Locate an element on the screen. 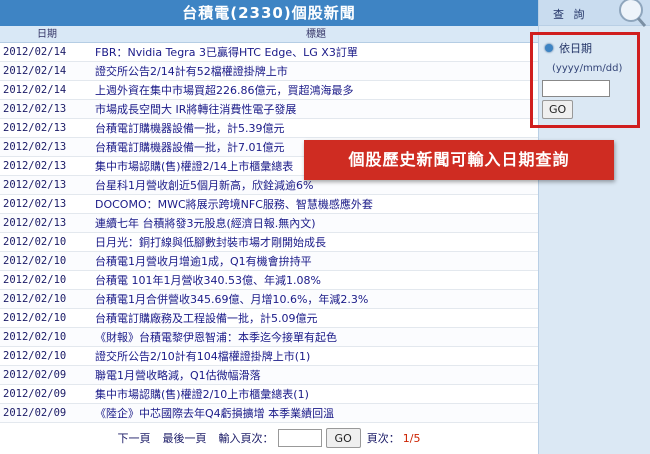 This screenshot has width=650, height=454. news-title-link: 台積電 101年1月營收340.53億、年減1.08% is located at coordinates (316, 280).